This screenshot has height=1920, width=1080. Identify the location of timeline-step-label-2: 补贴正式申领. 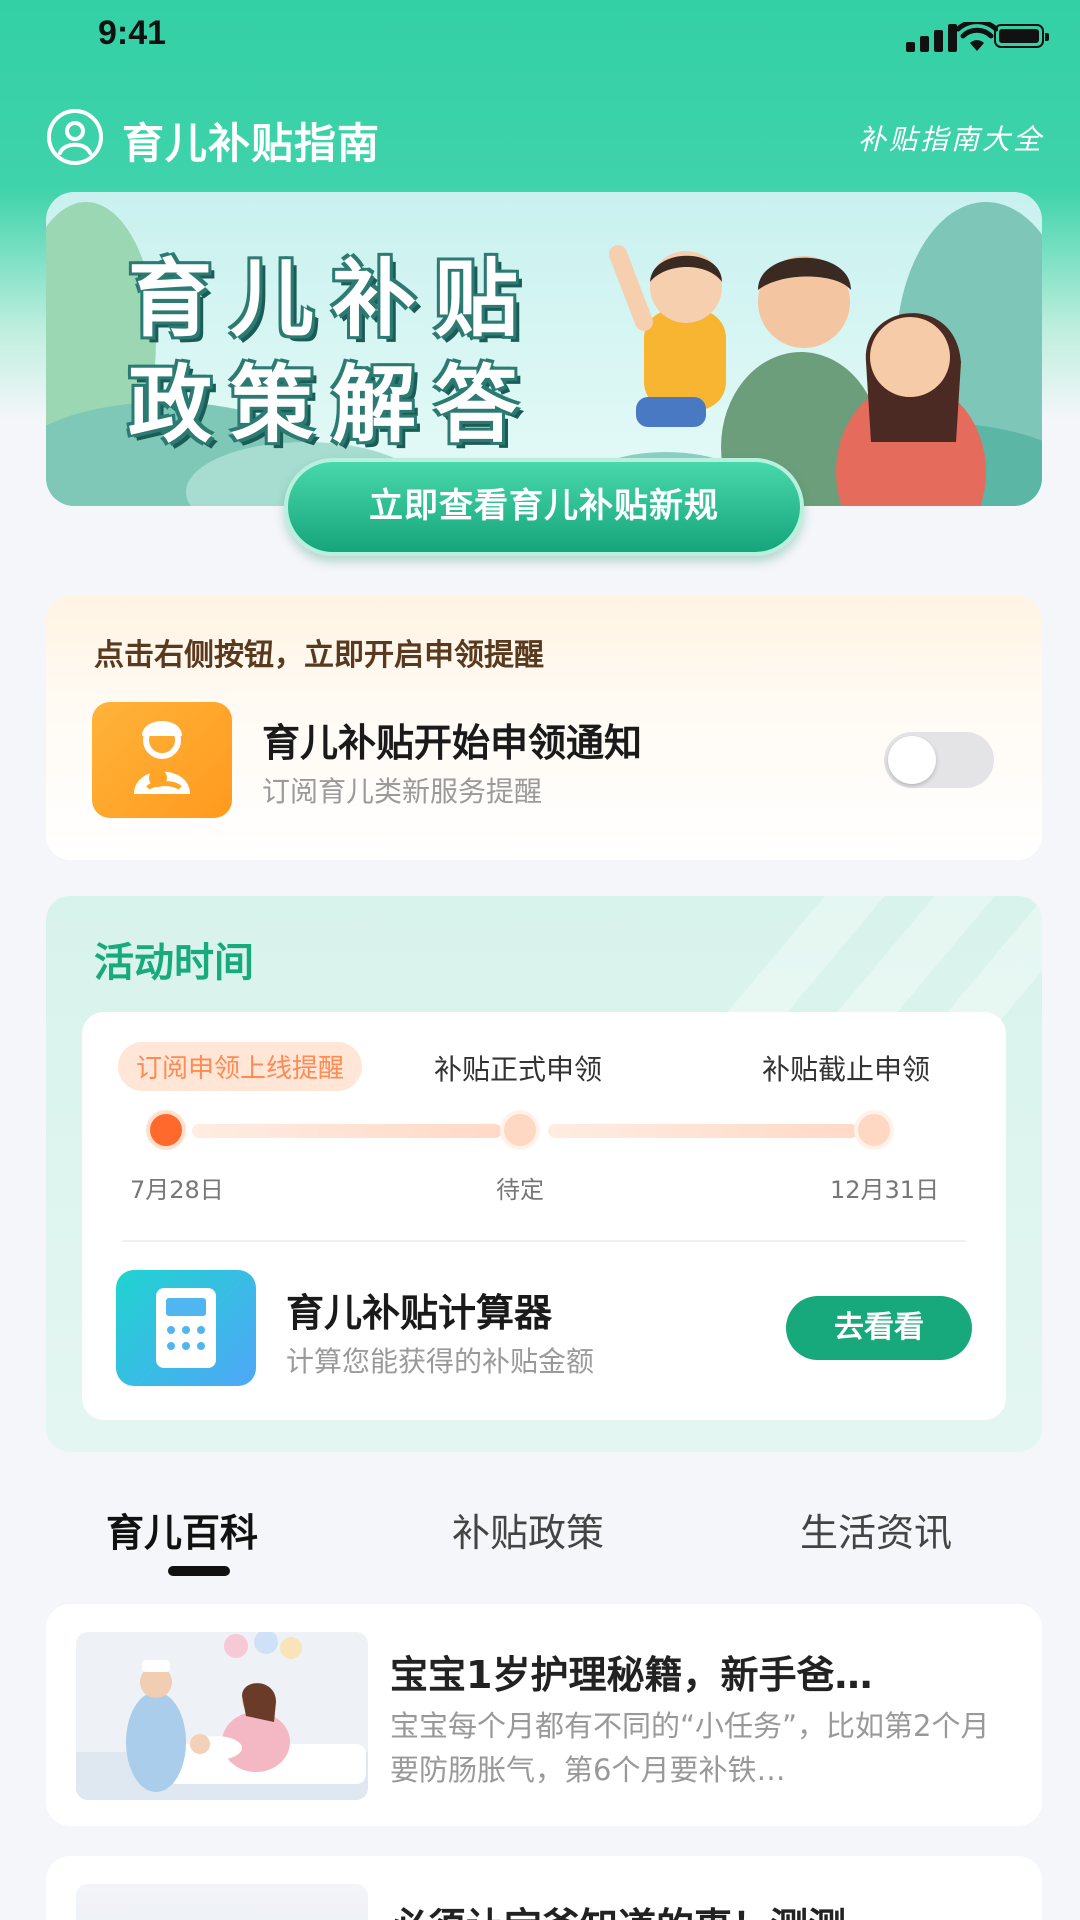
(518, 1069).